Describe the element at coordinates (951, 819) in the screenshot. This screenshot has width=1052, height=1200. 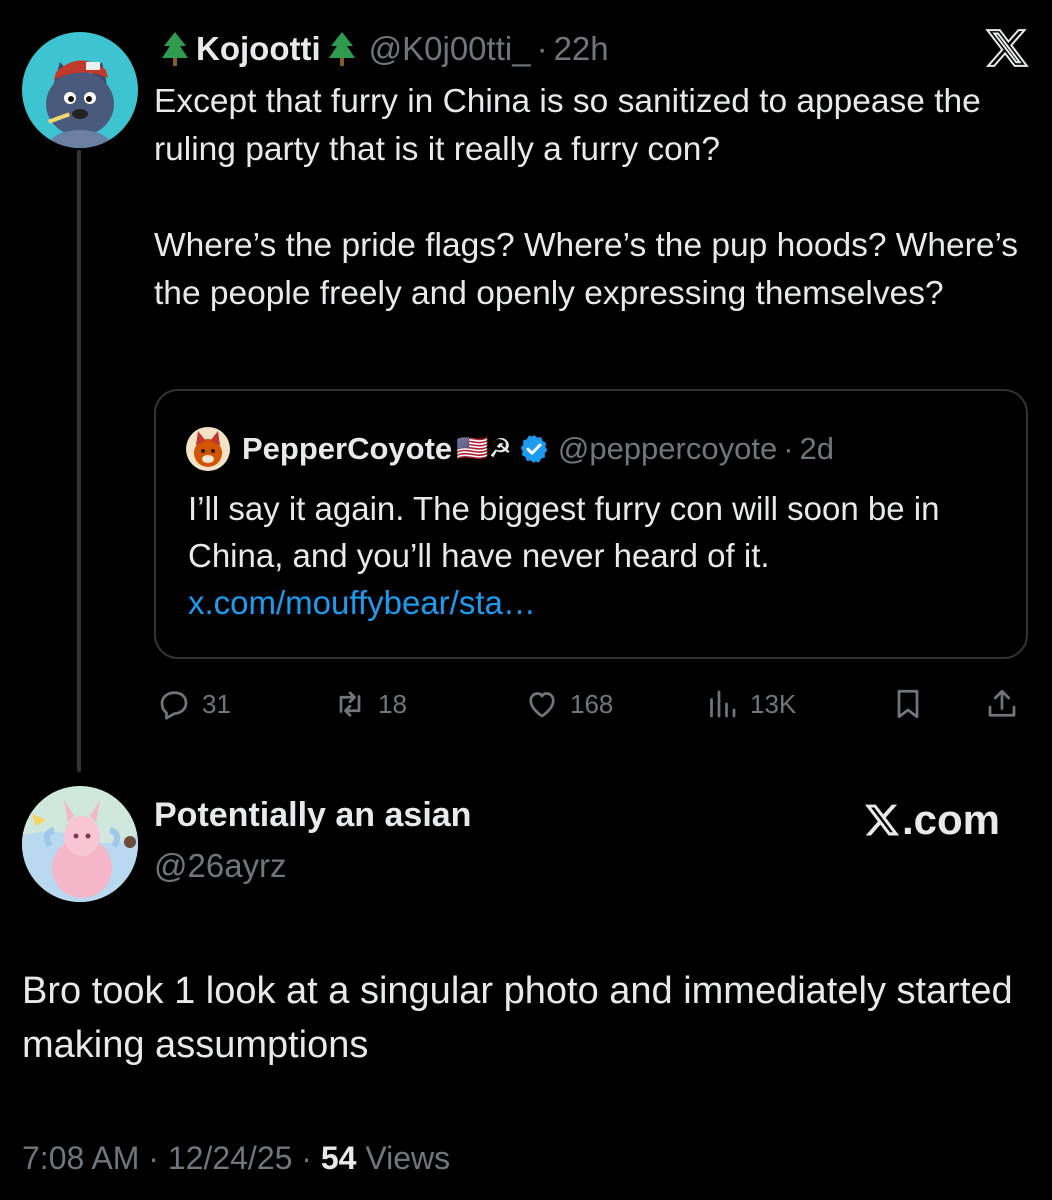
I see `brand-suffix: .com` at that location.